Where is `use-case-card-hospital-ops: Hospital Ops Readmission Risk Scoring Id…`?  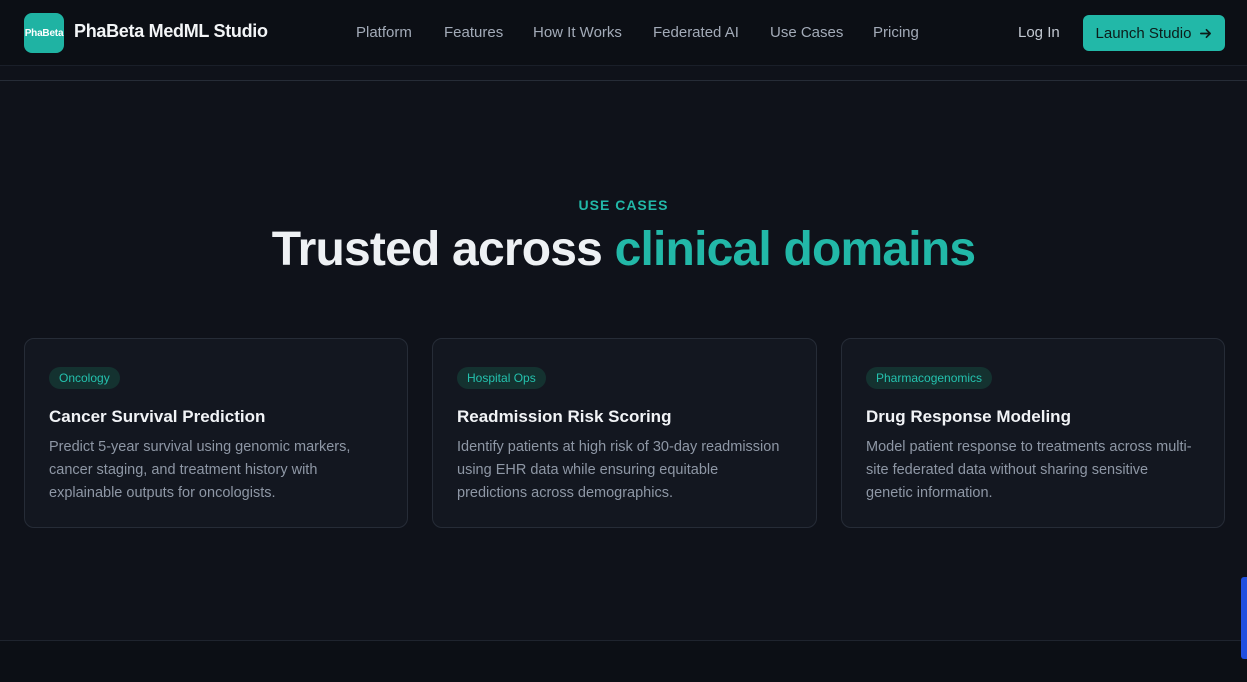 use-case-card-hospital-ops: Hospital Ops Readmission Risk Scoring Id… is located at coordinates (624, 433).